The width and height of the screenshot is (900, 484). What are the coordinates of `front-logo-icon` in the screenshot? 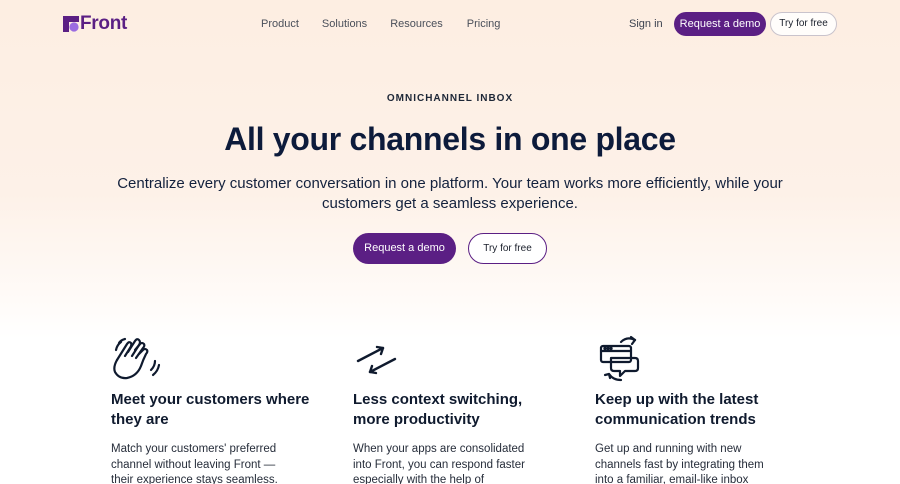 It's located at (71, 24).